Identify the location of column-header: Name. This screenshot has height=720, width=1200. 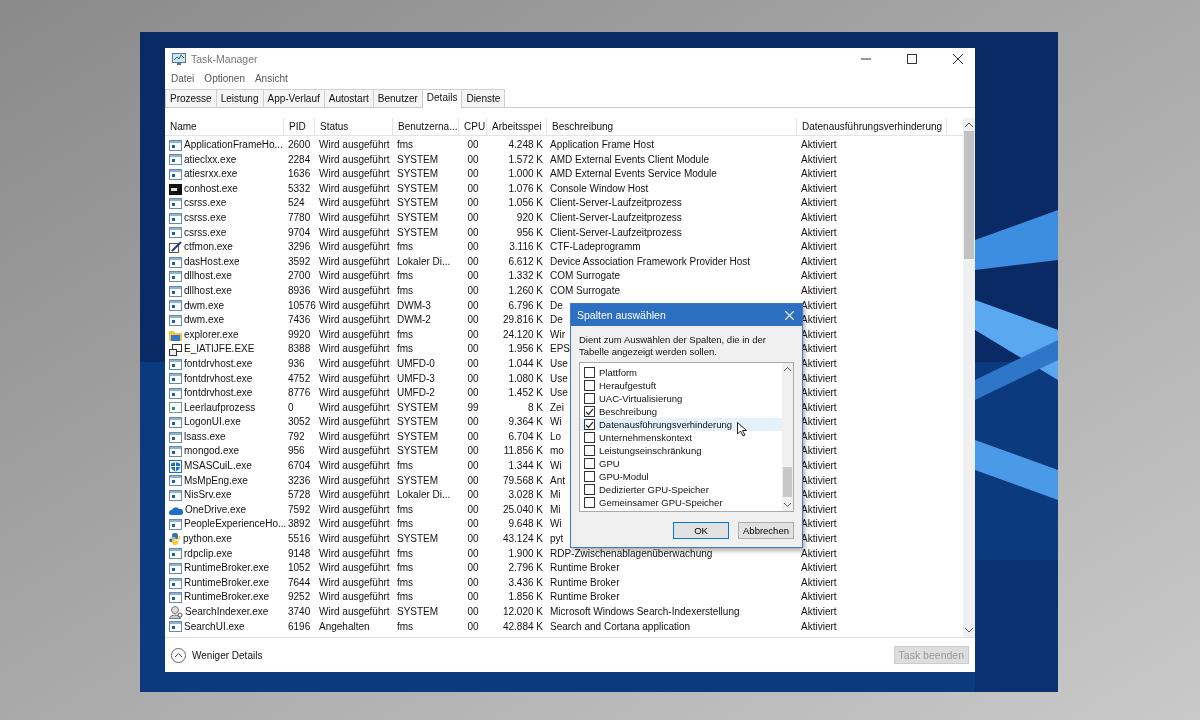
(224, 126).